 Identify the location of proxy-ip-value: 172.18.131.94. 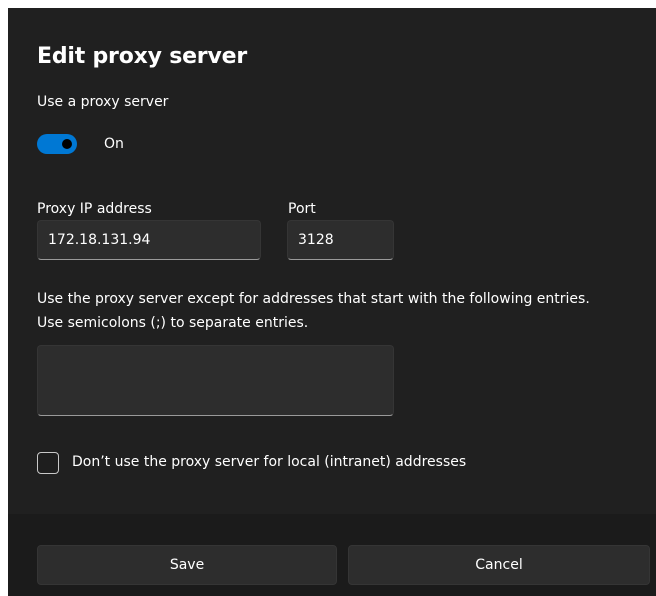
(99, 240).